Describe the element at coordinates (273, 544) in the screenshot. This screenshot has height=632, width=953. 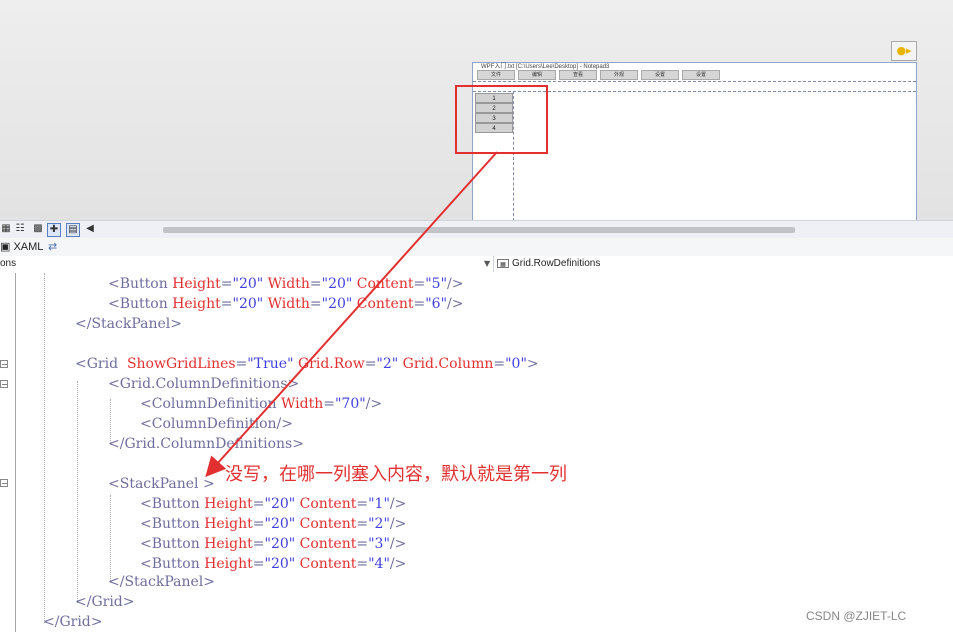
I see `code-line: <Button Height="20" Content="3"/>` at that location.